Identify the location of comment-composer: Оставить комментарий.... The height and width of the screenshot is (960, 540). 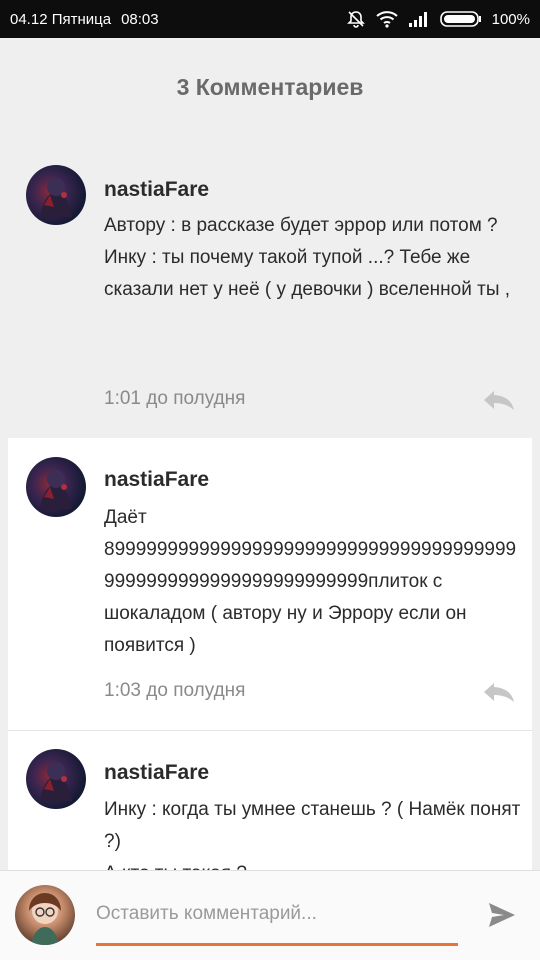
(270, 915).